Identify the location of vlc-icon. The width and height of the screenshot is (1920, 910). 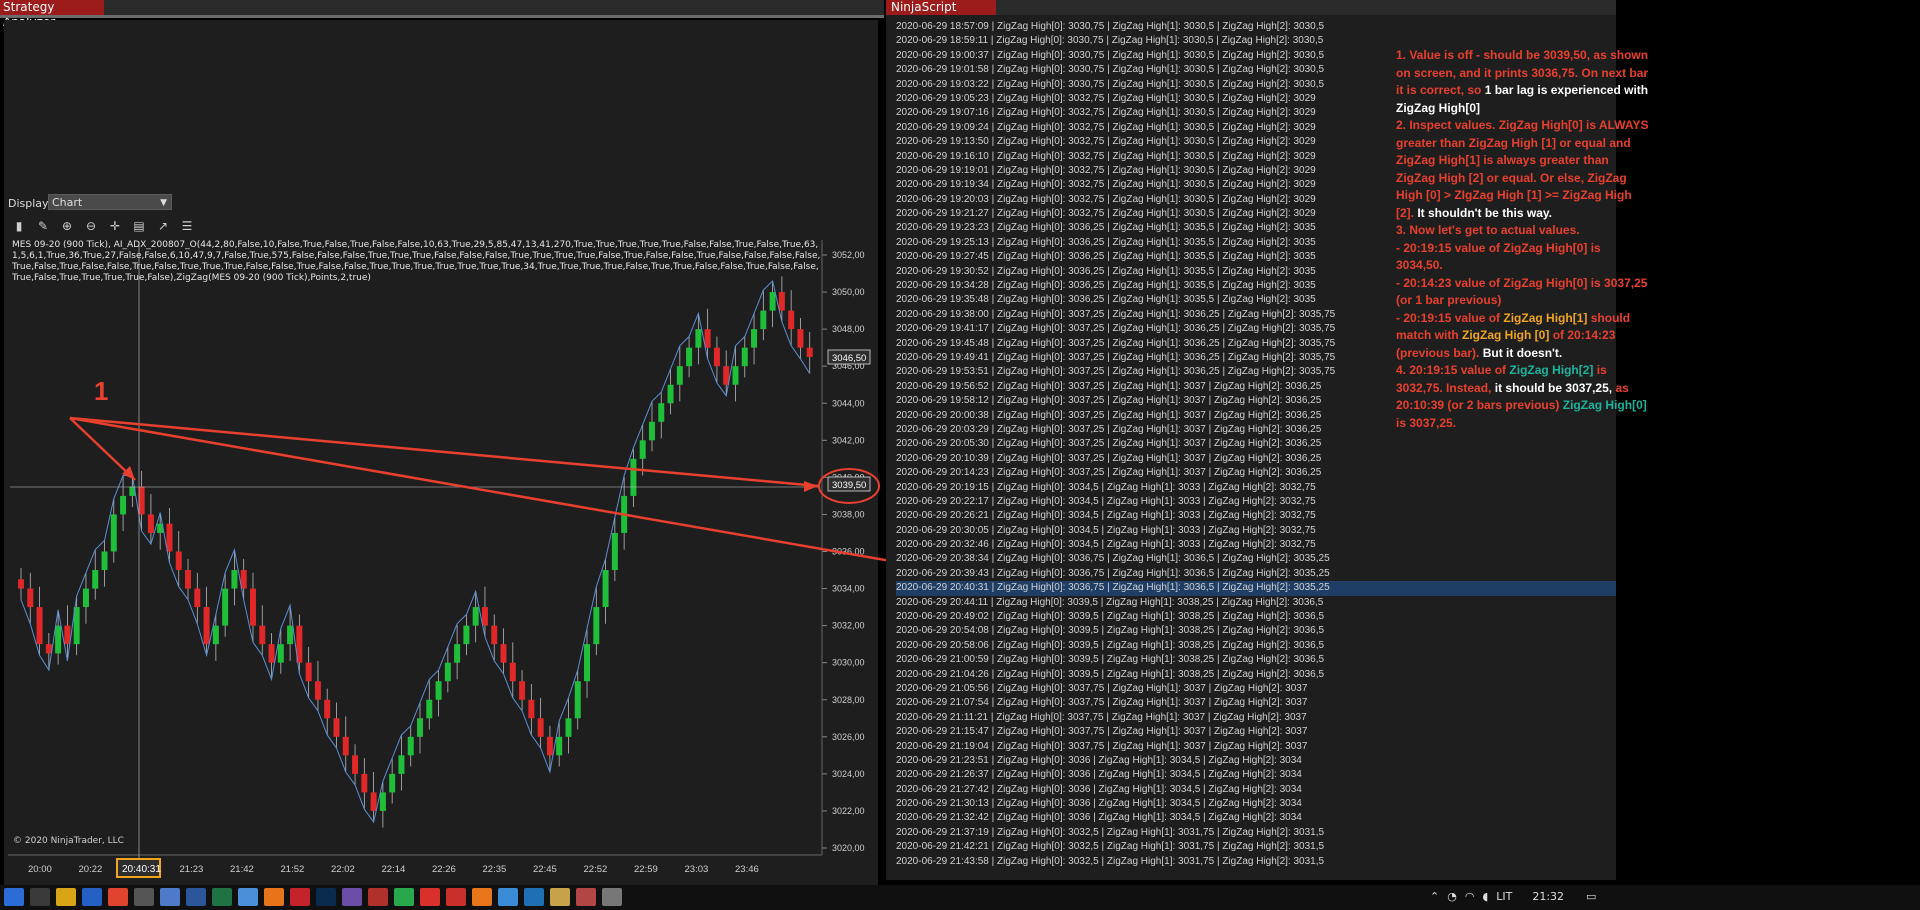
(274, 897).